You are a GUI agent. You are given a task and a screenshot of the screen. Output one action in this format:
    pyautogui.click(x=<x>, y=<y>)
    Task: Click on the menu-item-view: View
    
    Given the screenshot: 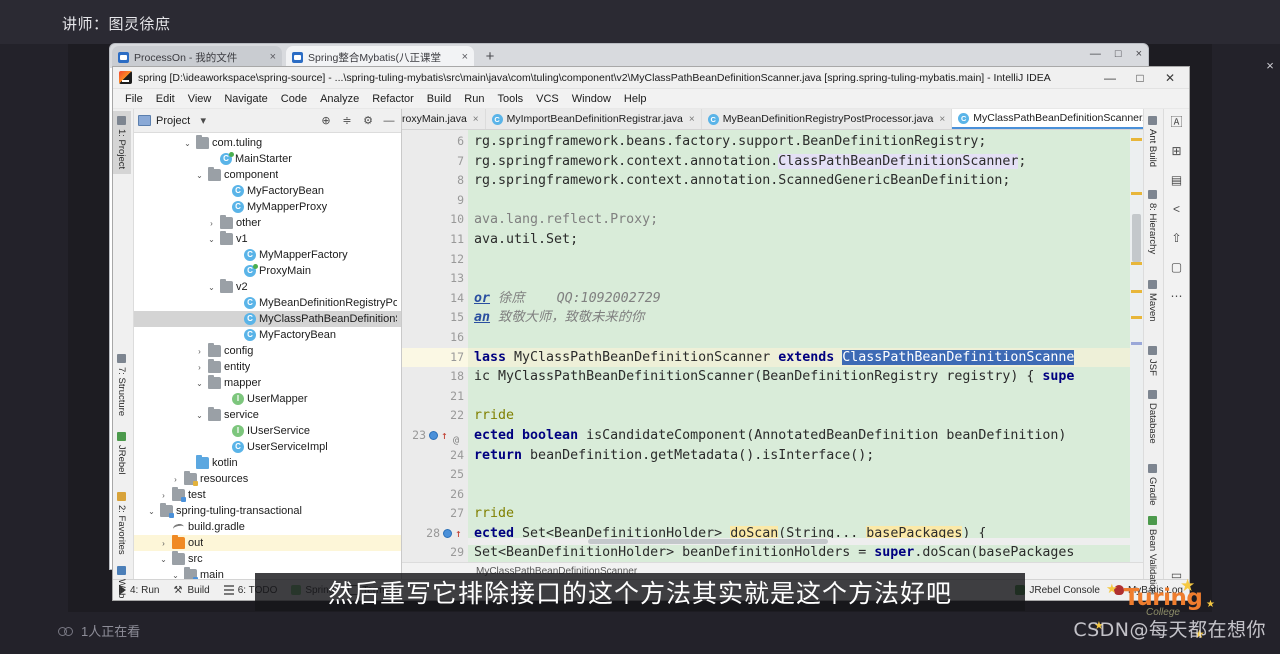 What is the action you would take?
    pyautogui.click(x=200, y=99)
    